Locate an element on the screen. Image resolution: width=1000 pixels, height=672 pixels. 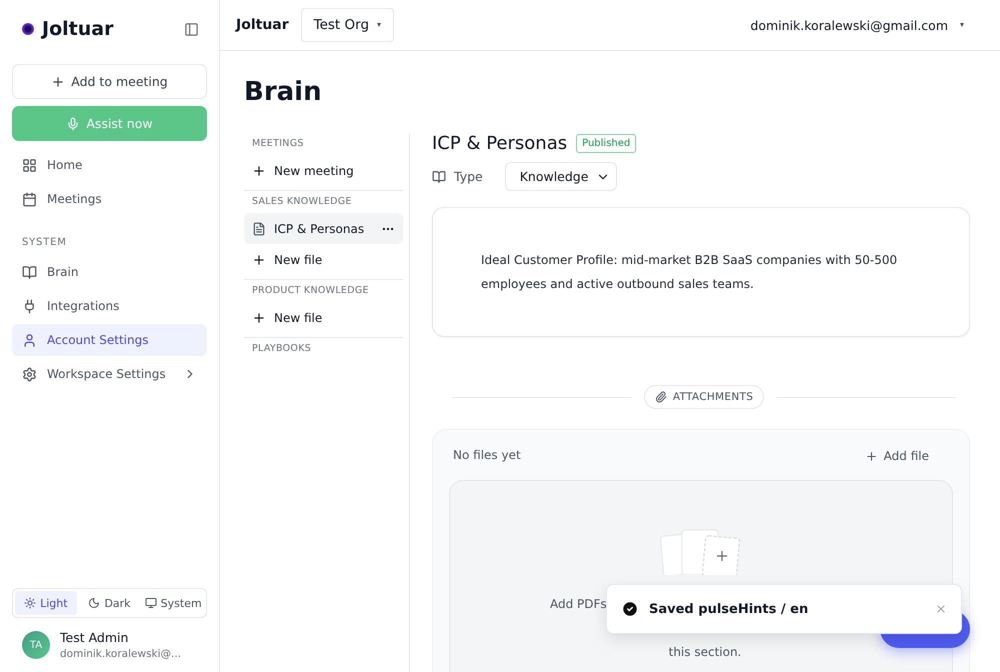
moon-icon is located at coordinates (94, 603).